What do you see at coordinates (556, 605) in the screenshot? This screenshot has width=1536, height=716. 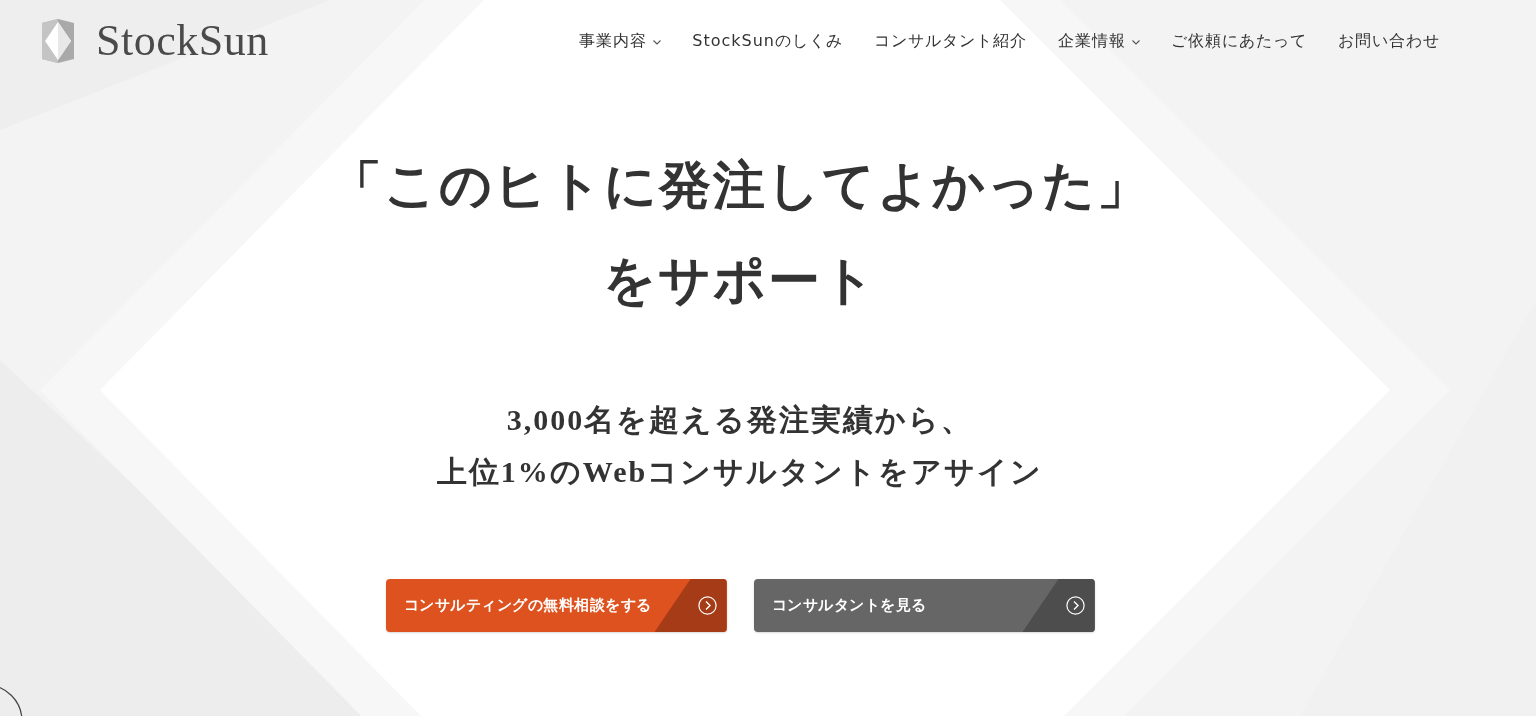 I see `cta-button: コンサルティングの無料相談をする` at bounding box center [556, 605].